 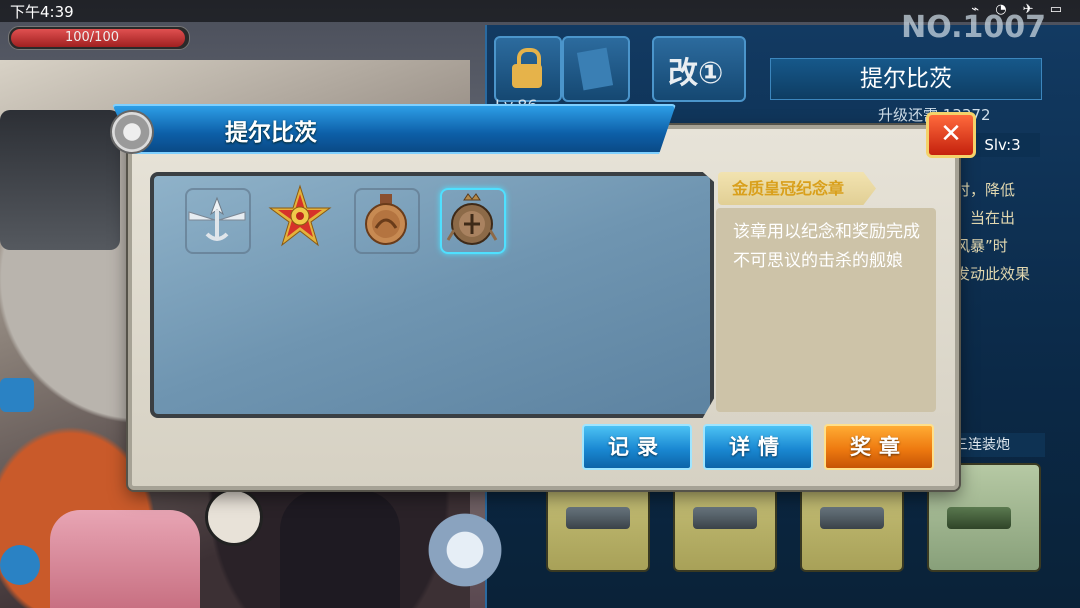 What do you see at coordinates (217, 218) in the screenshot?
I see `wings-anchor-medal-icon` at bounding box center [217, 218].